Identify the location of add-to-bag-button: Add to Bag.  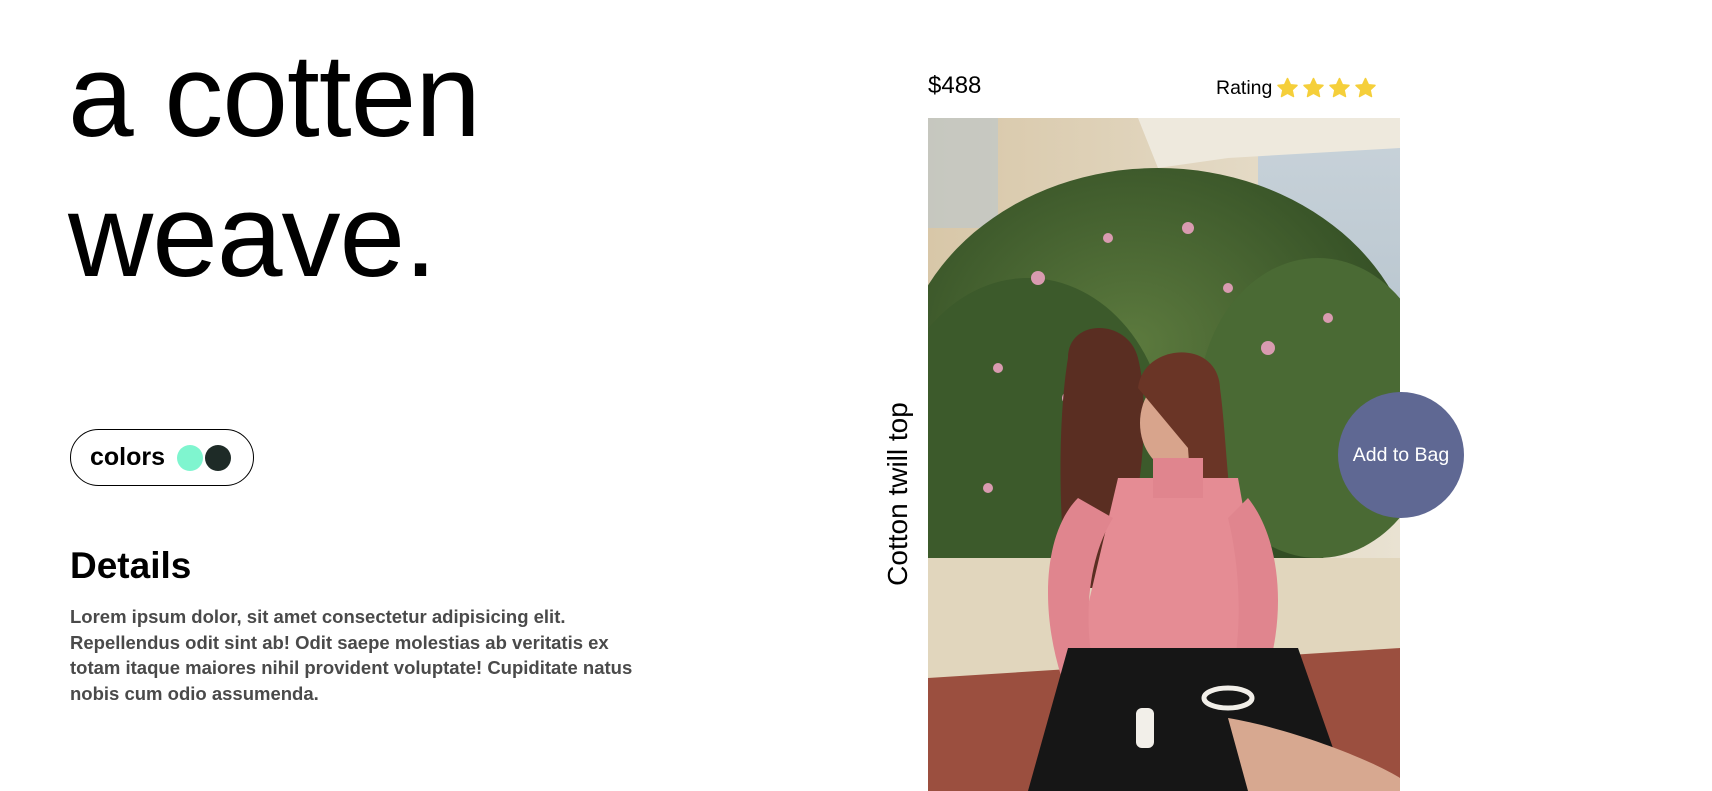
(1401, 455).